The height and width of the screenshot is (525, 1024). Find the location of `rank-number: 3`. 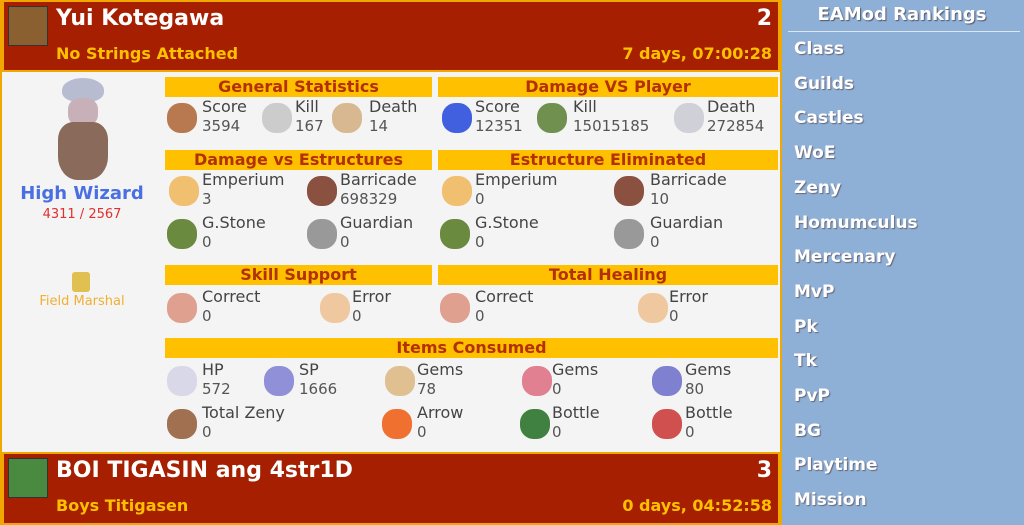

rank-number: 3 is located at coordinates (764, 470).